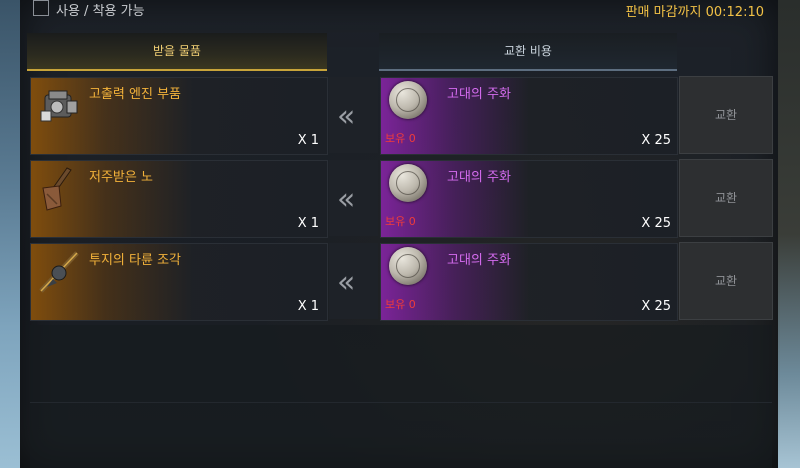 The image size is (800, 468). Describe the element at coordinates (179, 199) in the screenshot. I see `reward-item-cell: 저주받은 노 X 1` at that location.